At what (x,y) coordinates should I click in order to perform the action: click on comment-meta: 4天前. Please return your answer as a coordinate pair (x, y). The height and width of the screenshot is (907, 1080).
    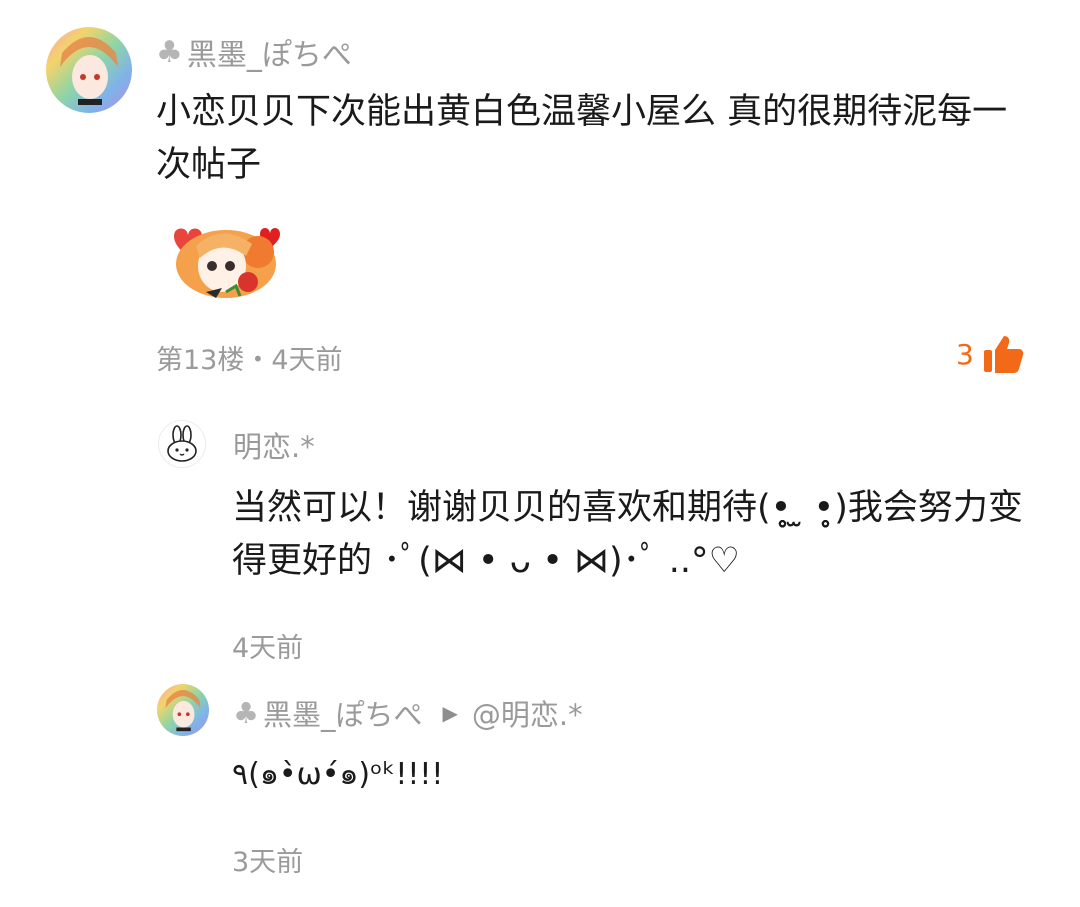
    Looking at the image, I should click on (268, 648).